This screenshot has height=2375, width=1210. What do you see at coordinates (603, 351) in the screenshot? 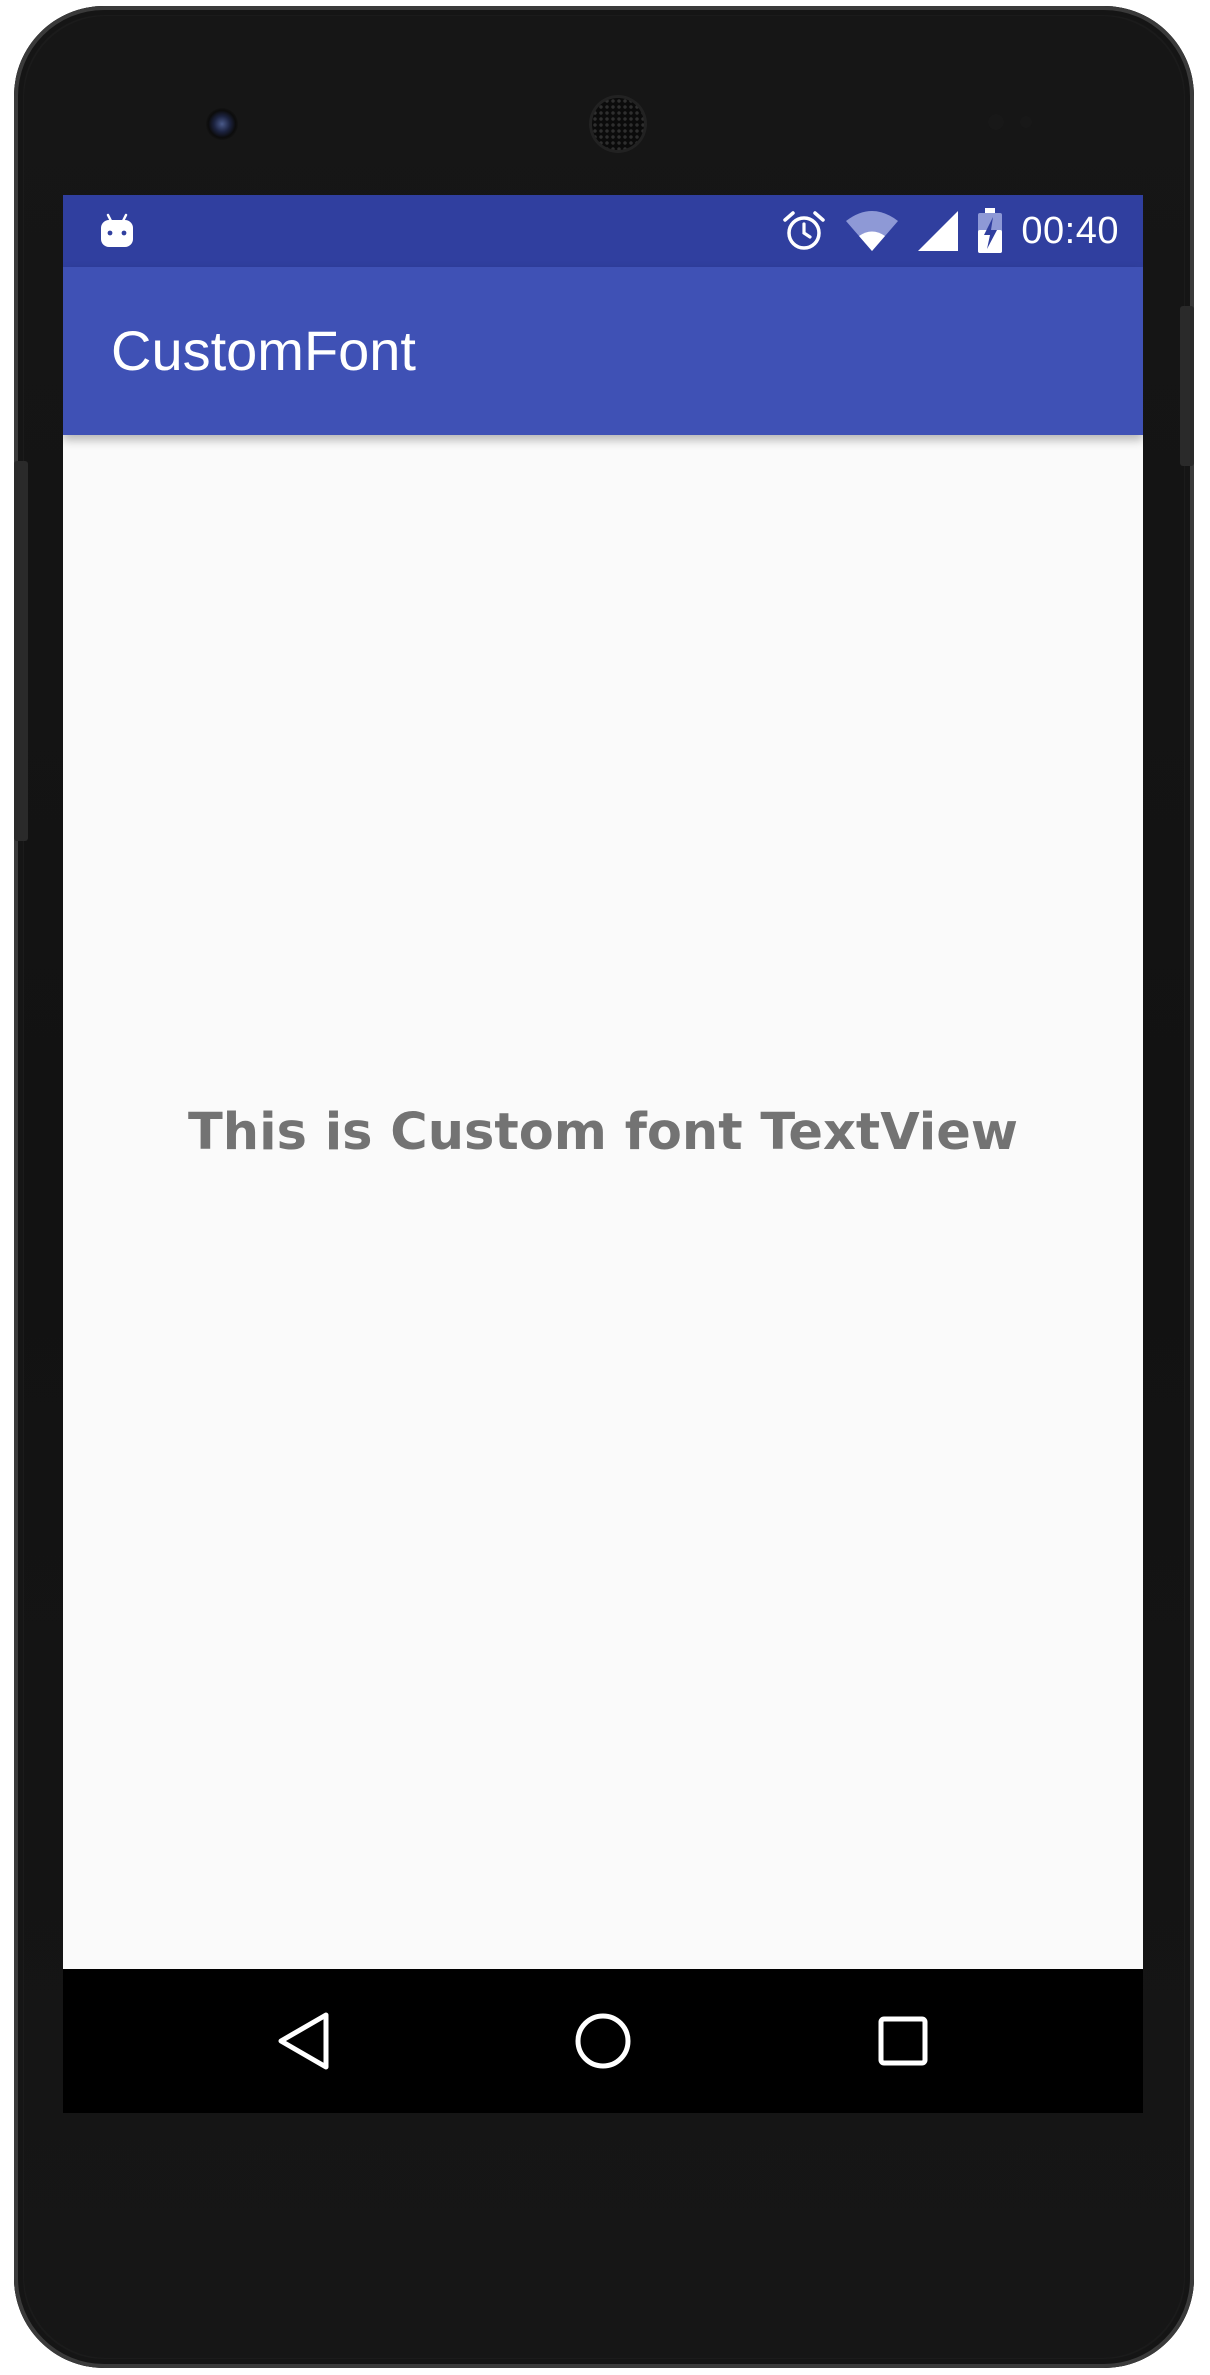
I see `app-toolbar: CustomFont` at bounding box center [603, 351].